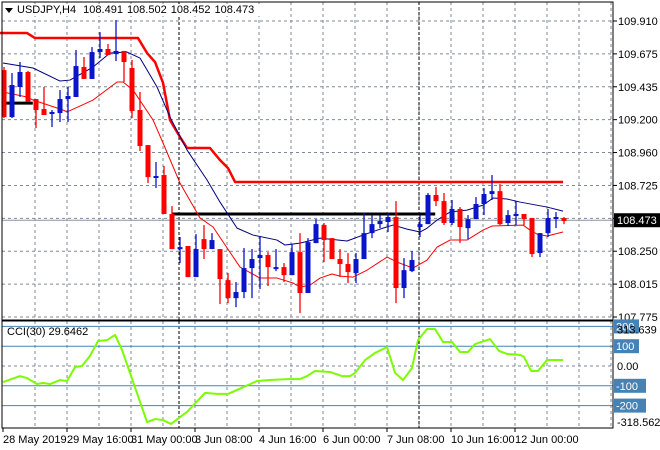 Image resolution: width=660 pixels, height=450 pixels. I want to click on chart-header: USDJPY,H4 108.491 108.502 108.452 108.473, so click(133, 10).